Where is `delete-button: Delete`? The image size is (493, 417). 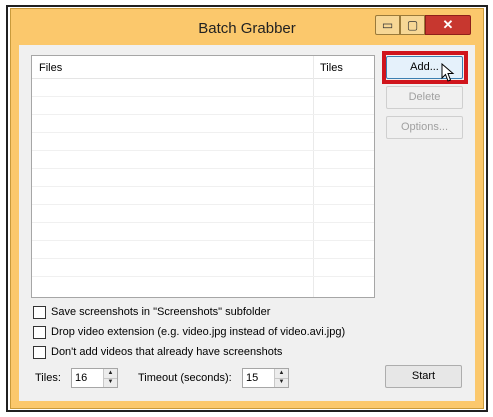 delete-button: Delete is located at coordinates (424, 97).